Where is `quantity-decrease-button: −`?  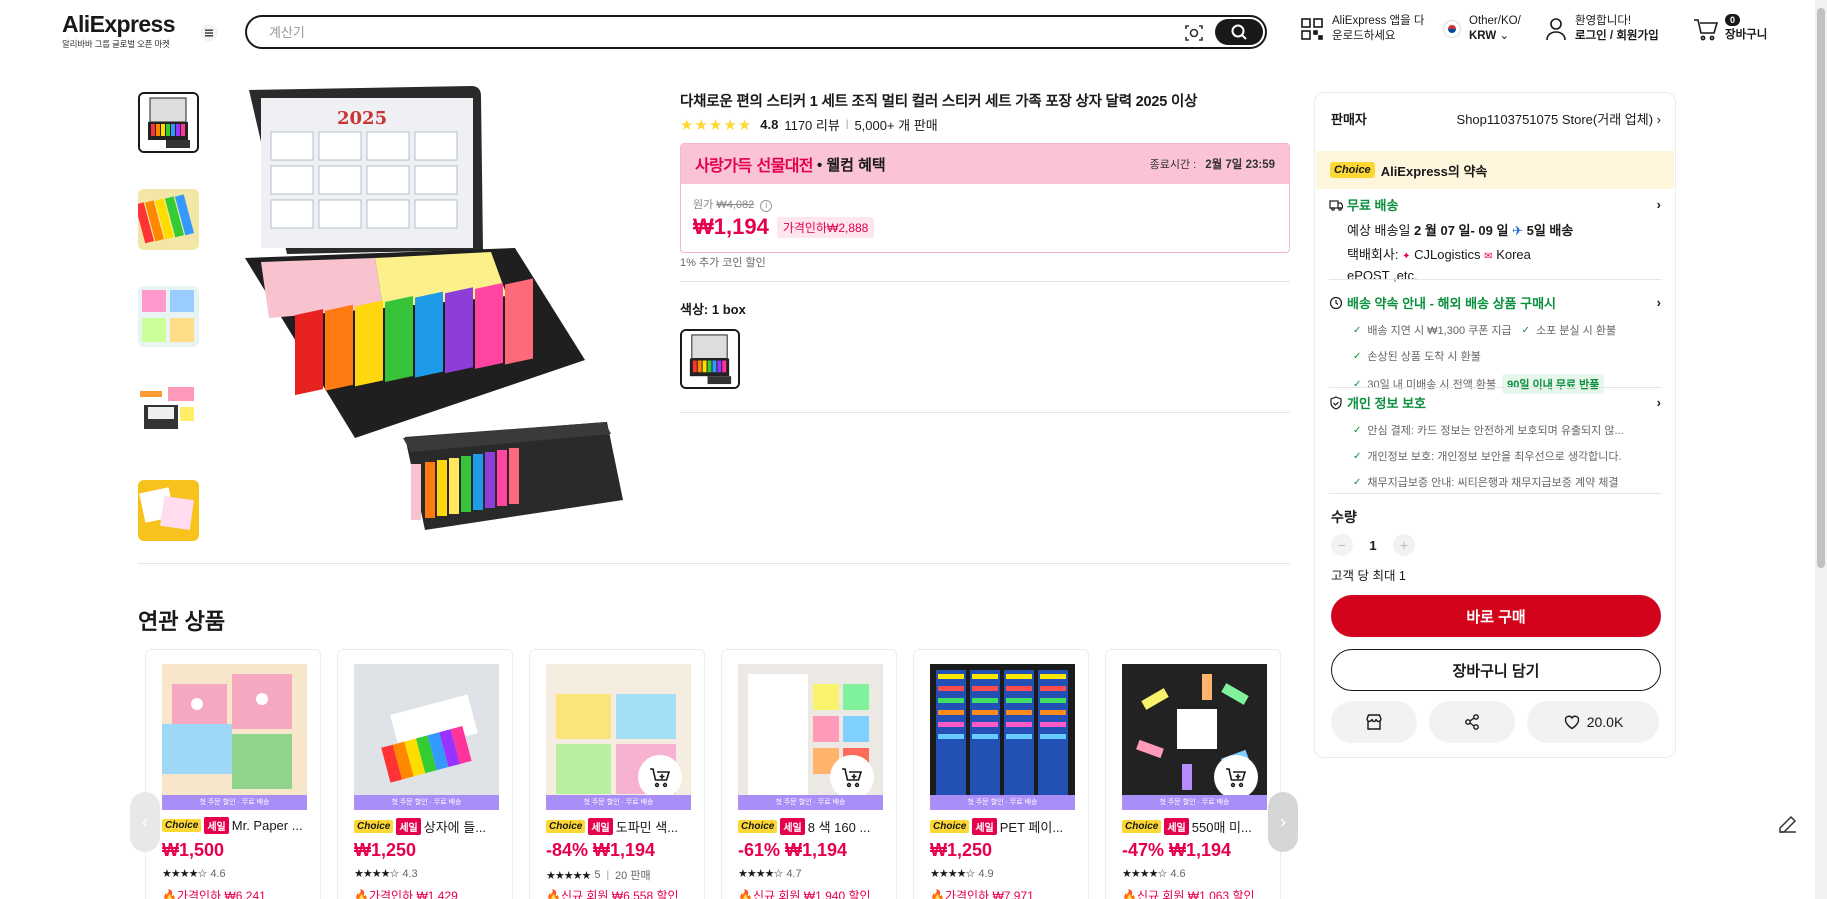
quantity-decrease-button: − is located at coordinates (1342, 545).